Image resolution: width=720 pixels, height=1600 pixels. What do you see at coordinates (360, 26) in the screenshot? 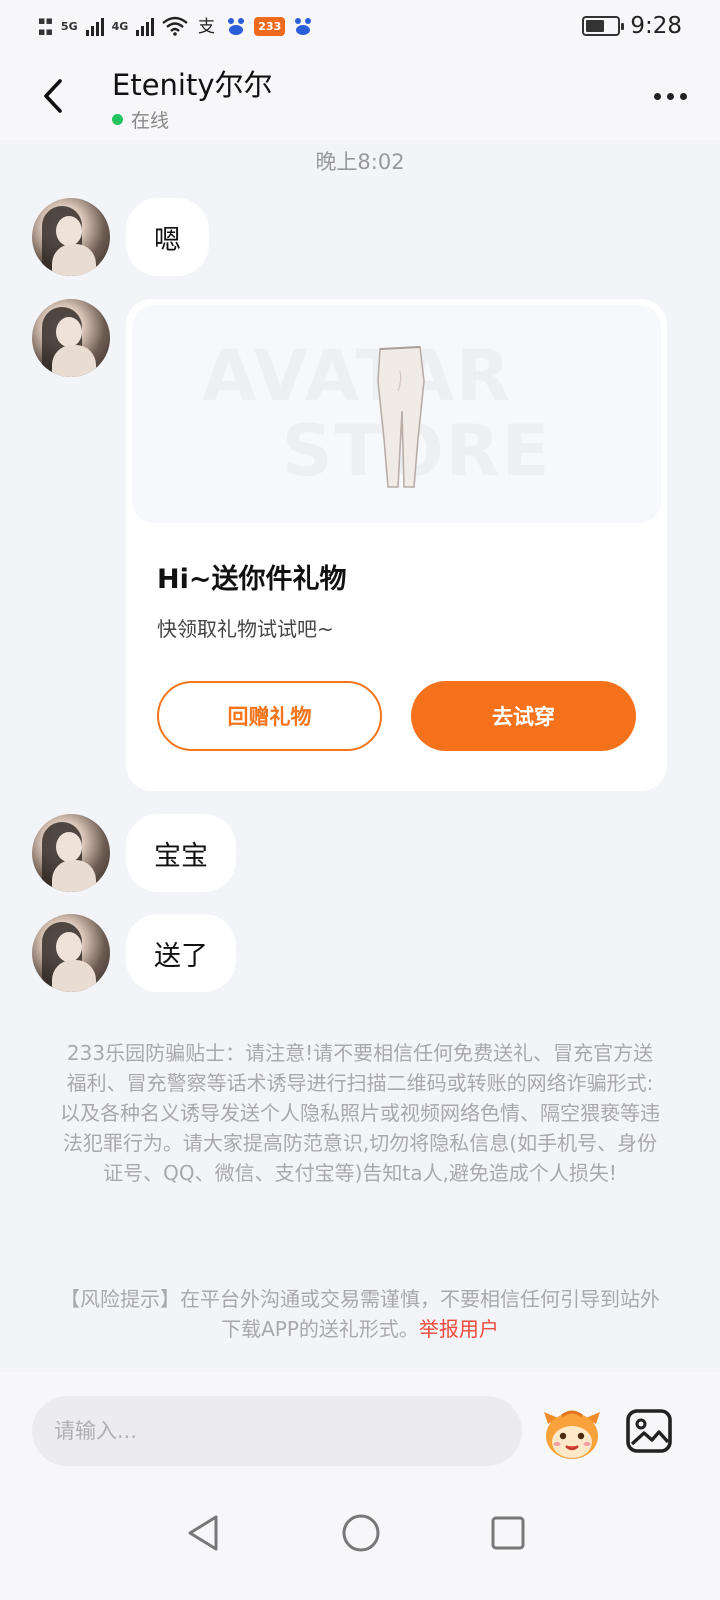
I see `status-bar: ▪▪ ▪▪ 5G 4G 支 233 9:28` at bounding box center [360, 26].